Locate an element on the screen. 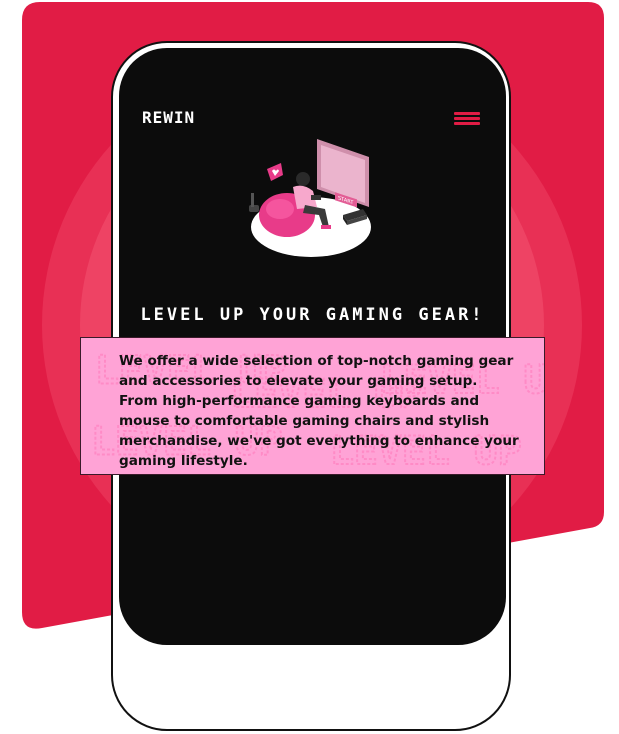  hamburger-menu-icon is located at coordinates (468, 119).